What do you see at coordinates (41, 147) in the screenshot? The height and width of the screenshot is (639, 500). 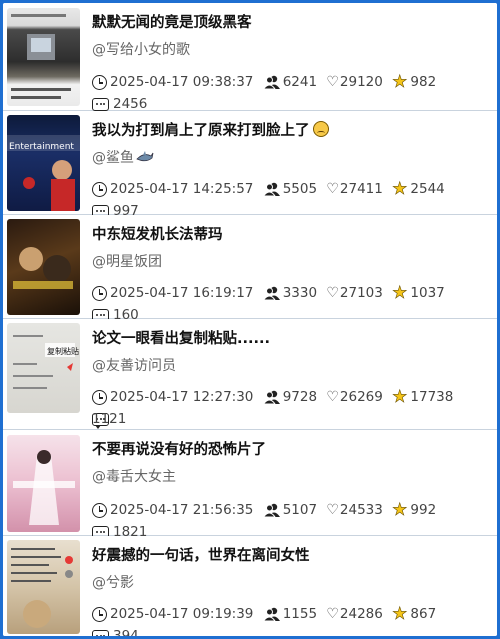 I see `thumbnail-caption: Entertainment` at bounding box center [41, 147].